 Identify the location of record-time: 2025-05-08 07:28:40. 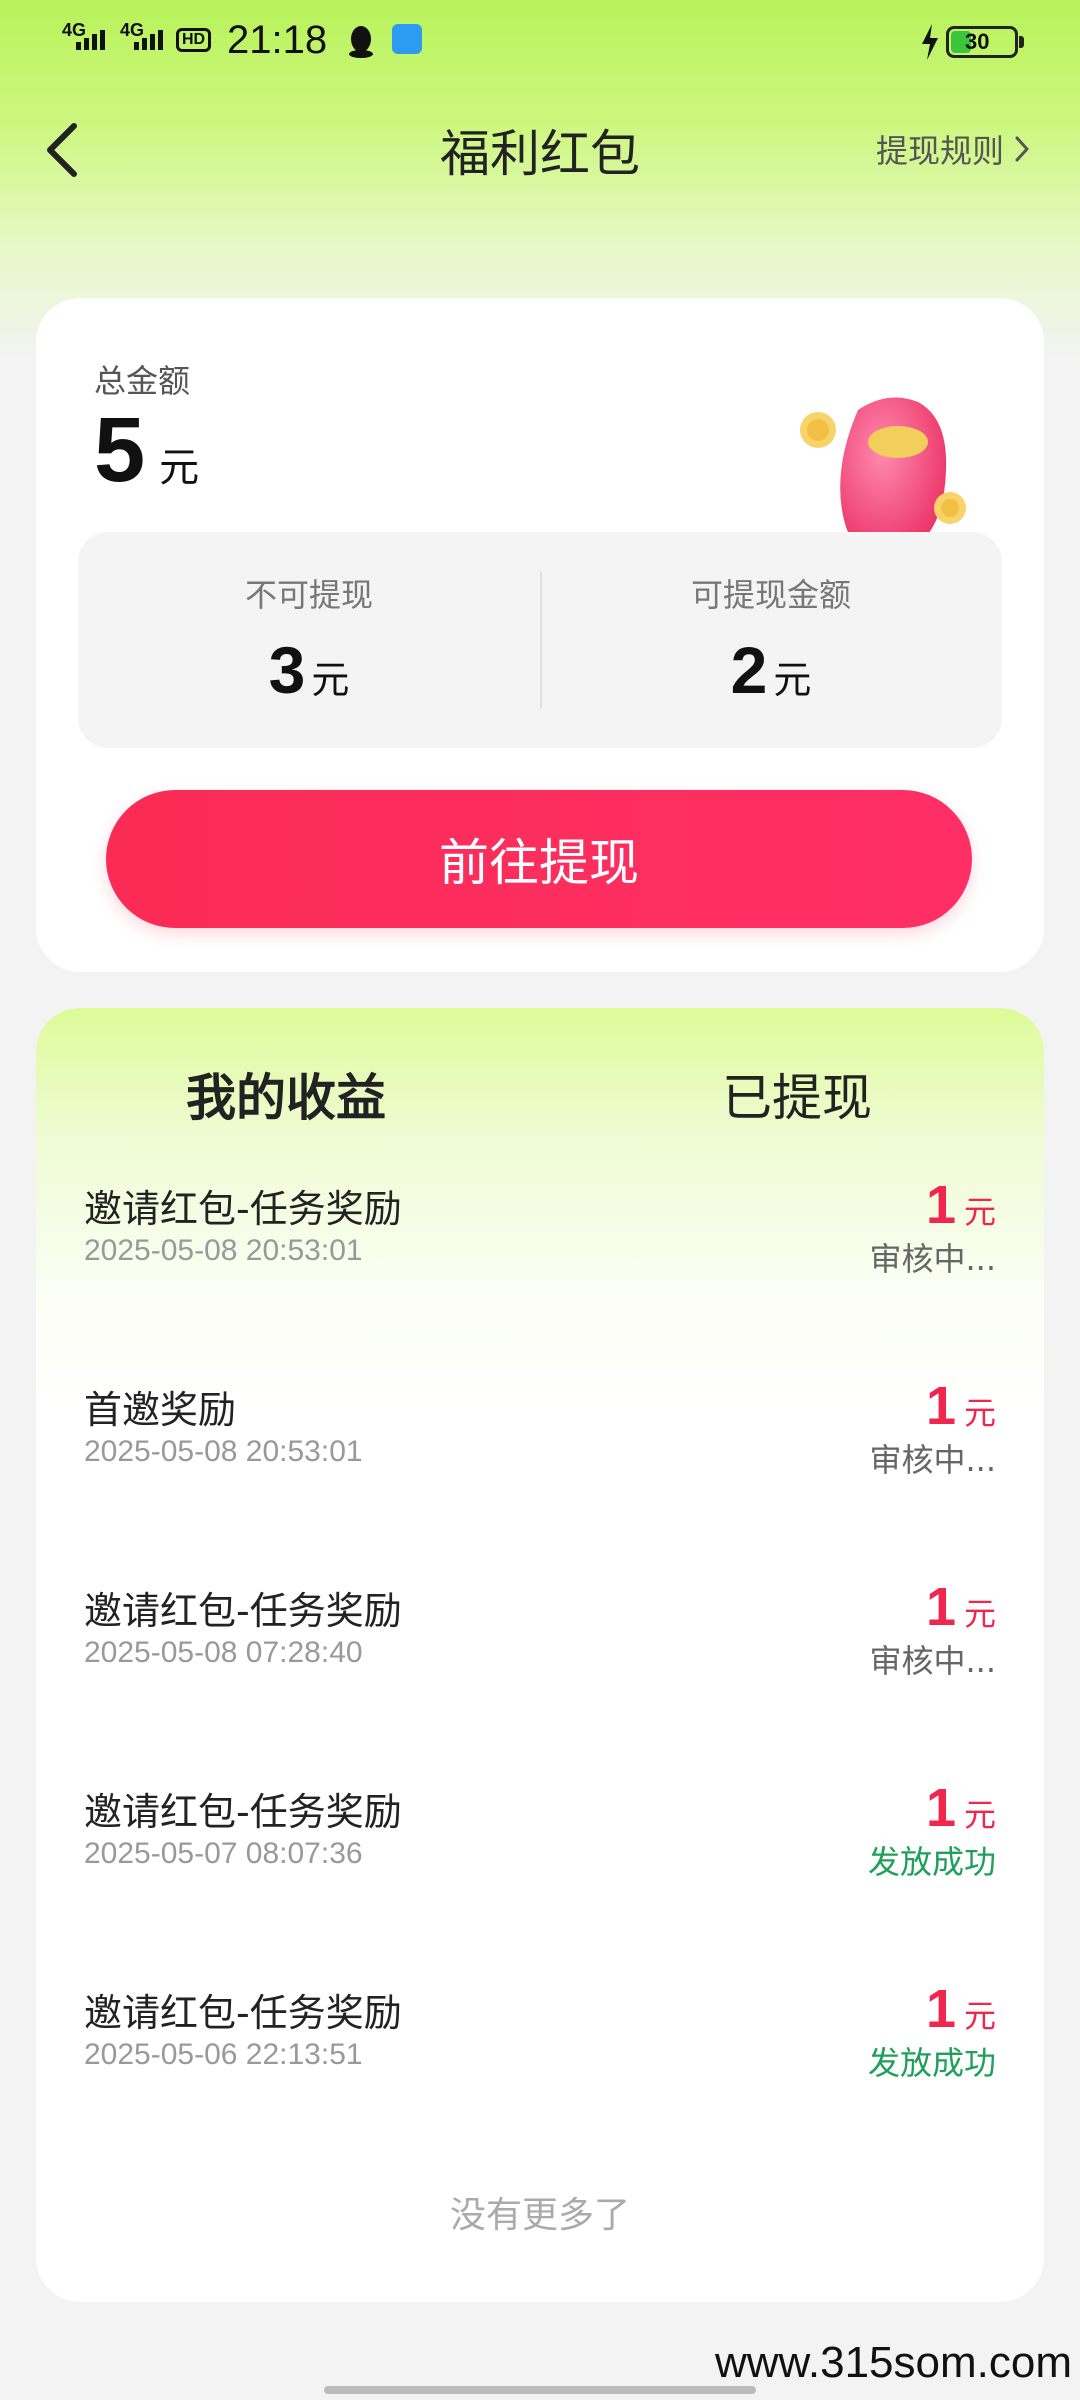
(223, 1652).